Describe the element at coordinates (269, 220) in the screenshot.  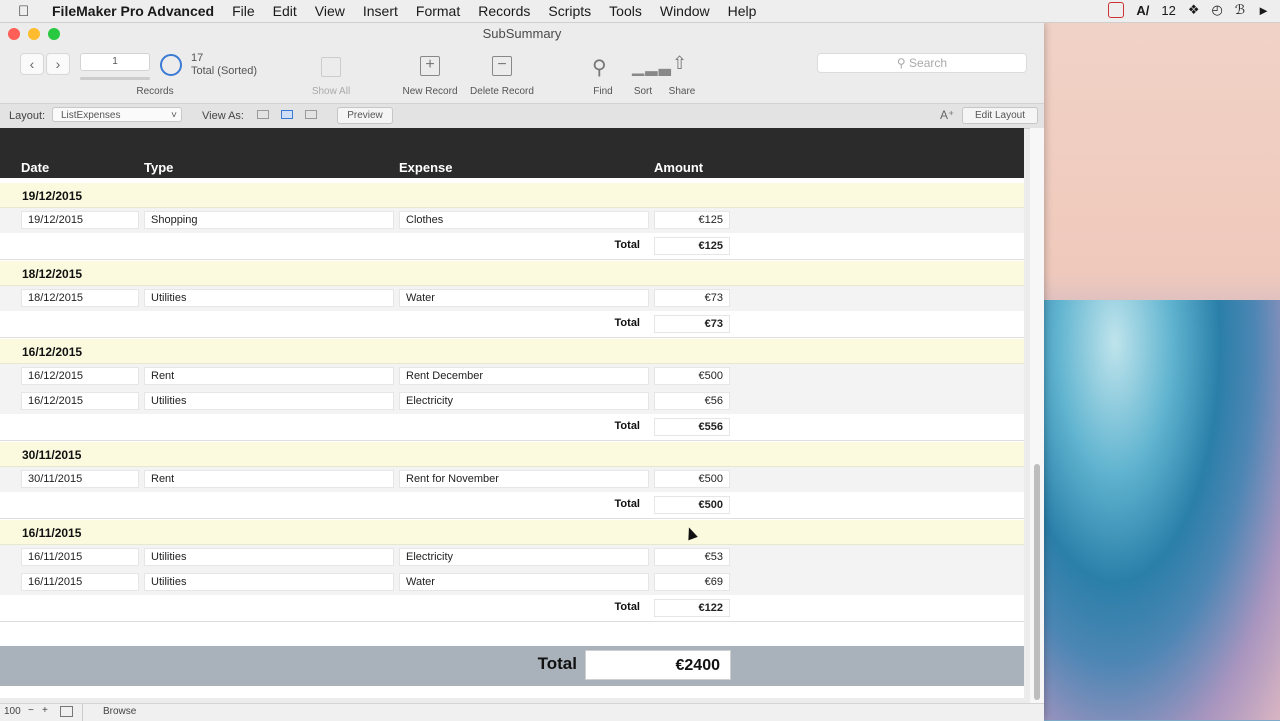
I see `type-field: Shopping` at that location.